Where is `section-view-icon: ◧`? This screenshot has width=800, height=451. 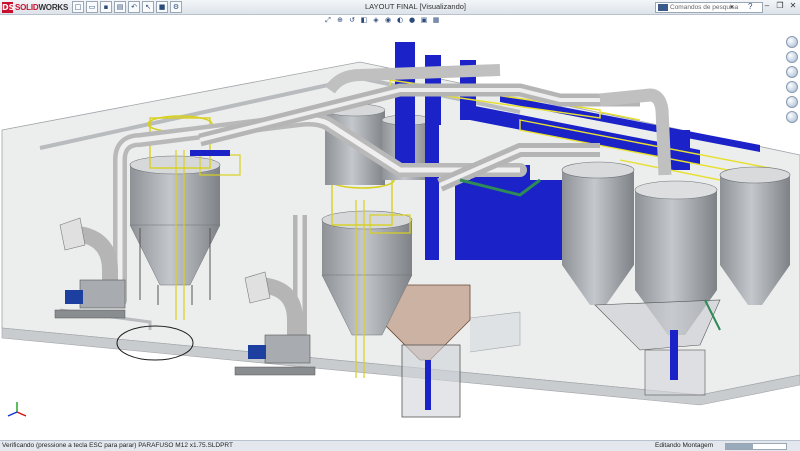 section-view-icon: ◧ is located at coordinates (364, 20).